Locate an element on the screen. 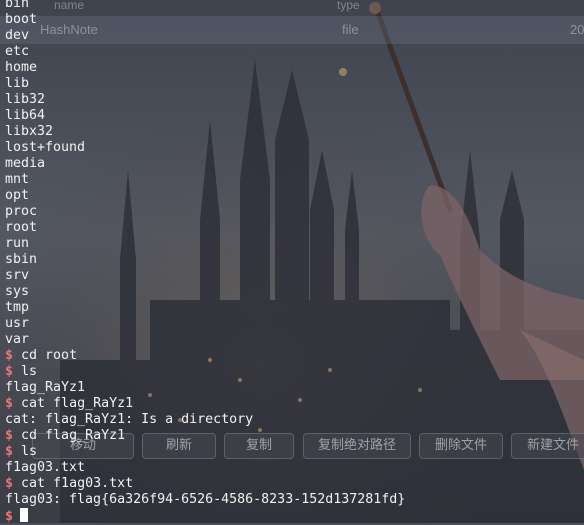 Image resolution: width=584 pixels, height=525 pixels. terminal-output-line: libx32 is located at coordinates (29, 132).